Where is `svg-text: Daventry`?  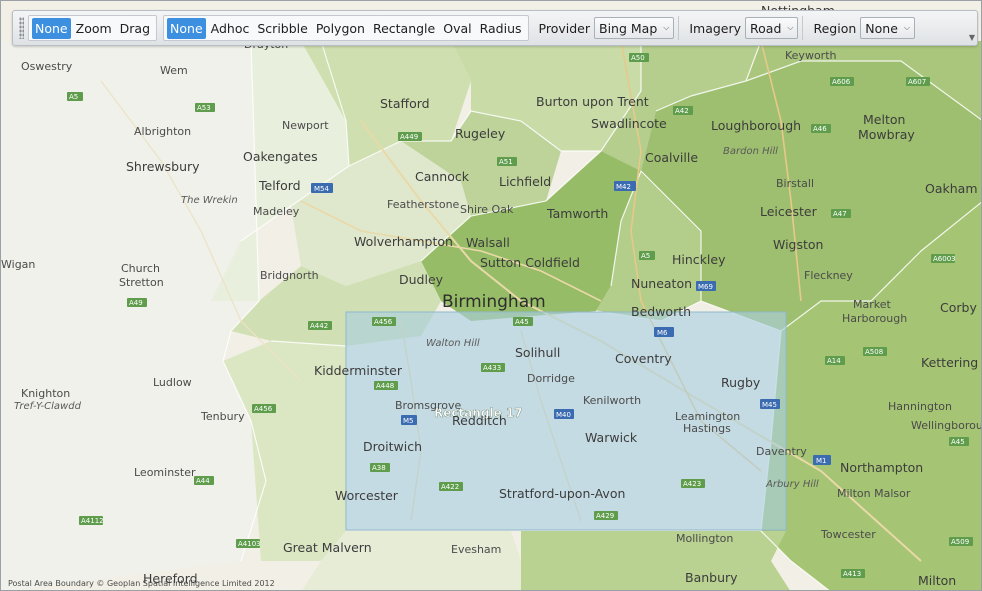 svg-text: Daventry is located at coordinates (781, 451).